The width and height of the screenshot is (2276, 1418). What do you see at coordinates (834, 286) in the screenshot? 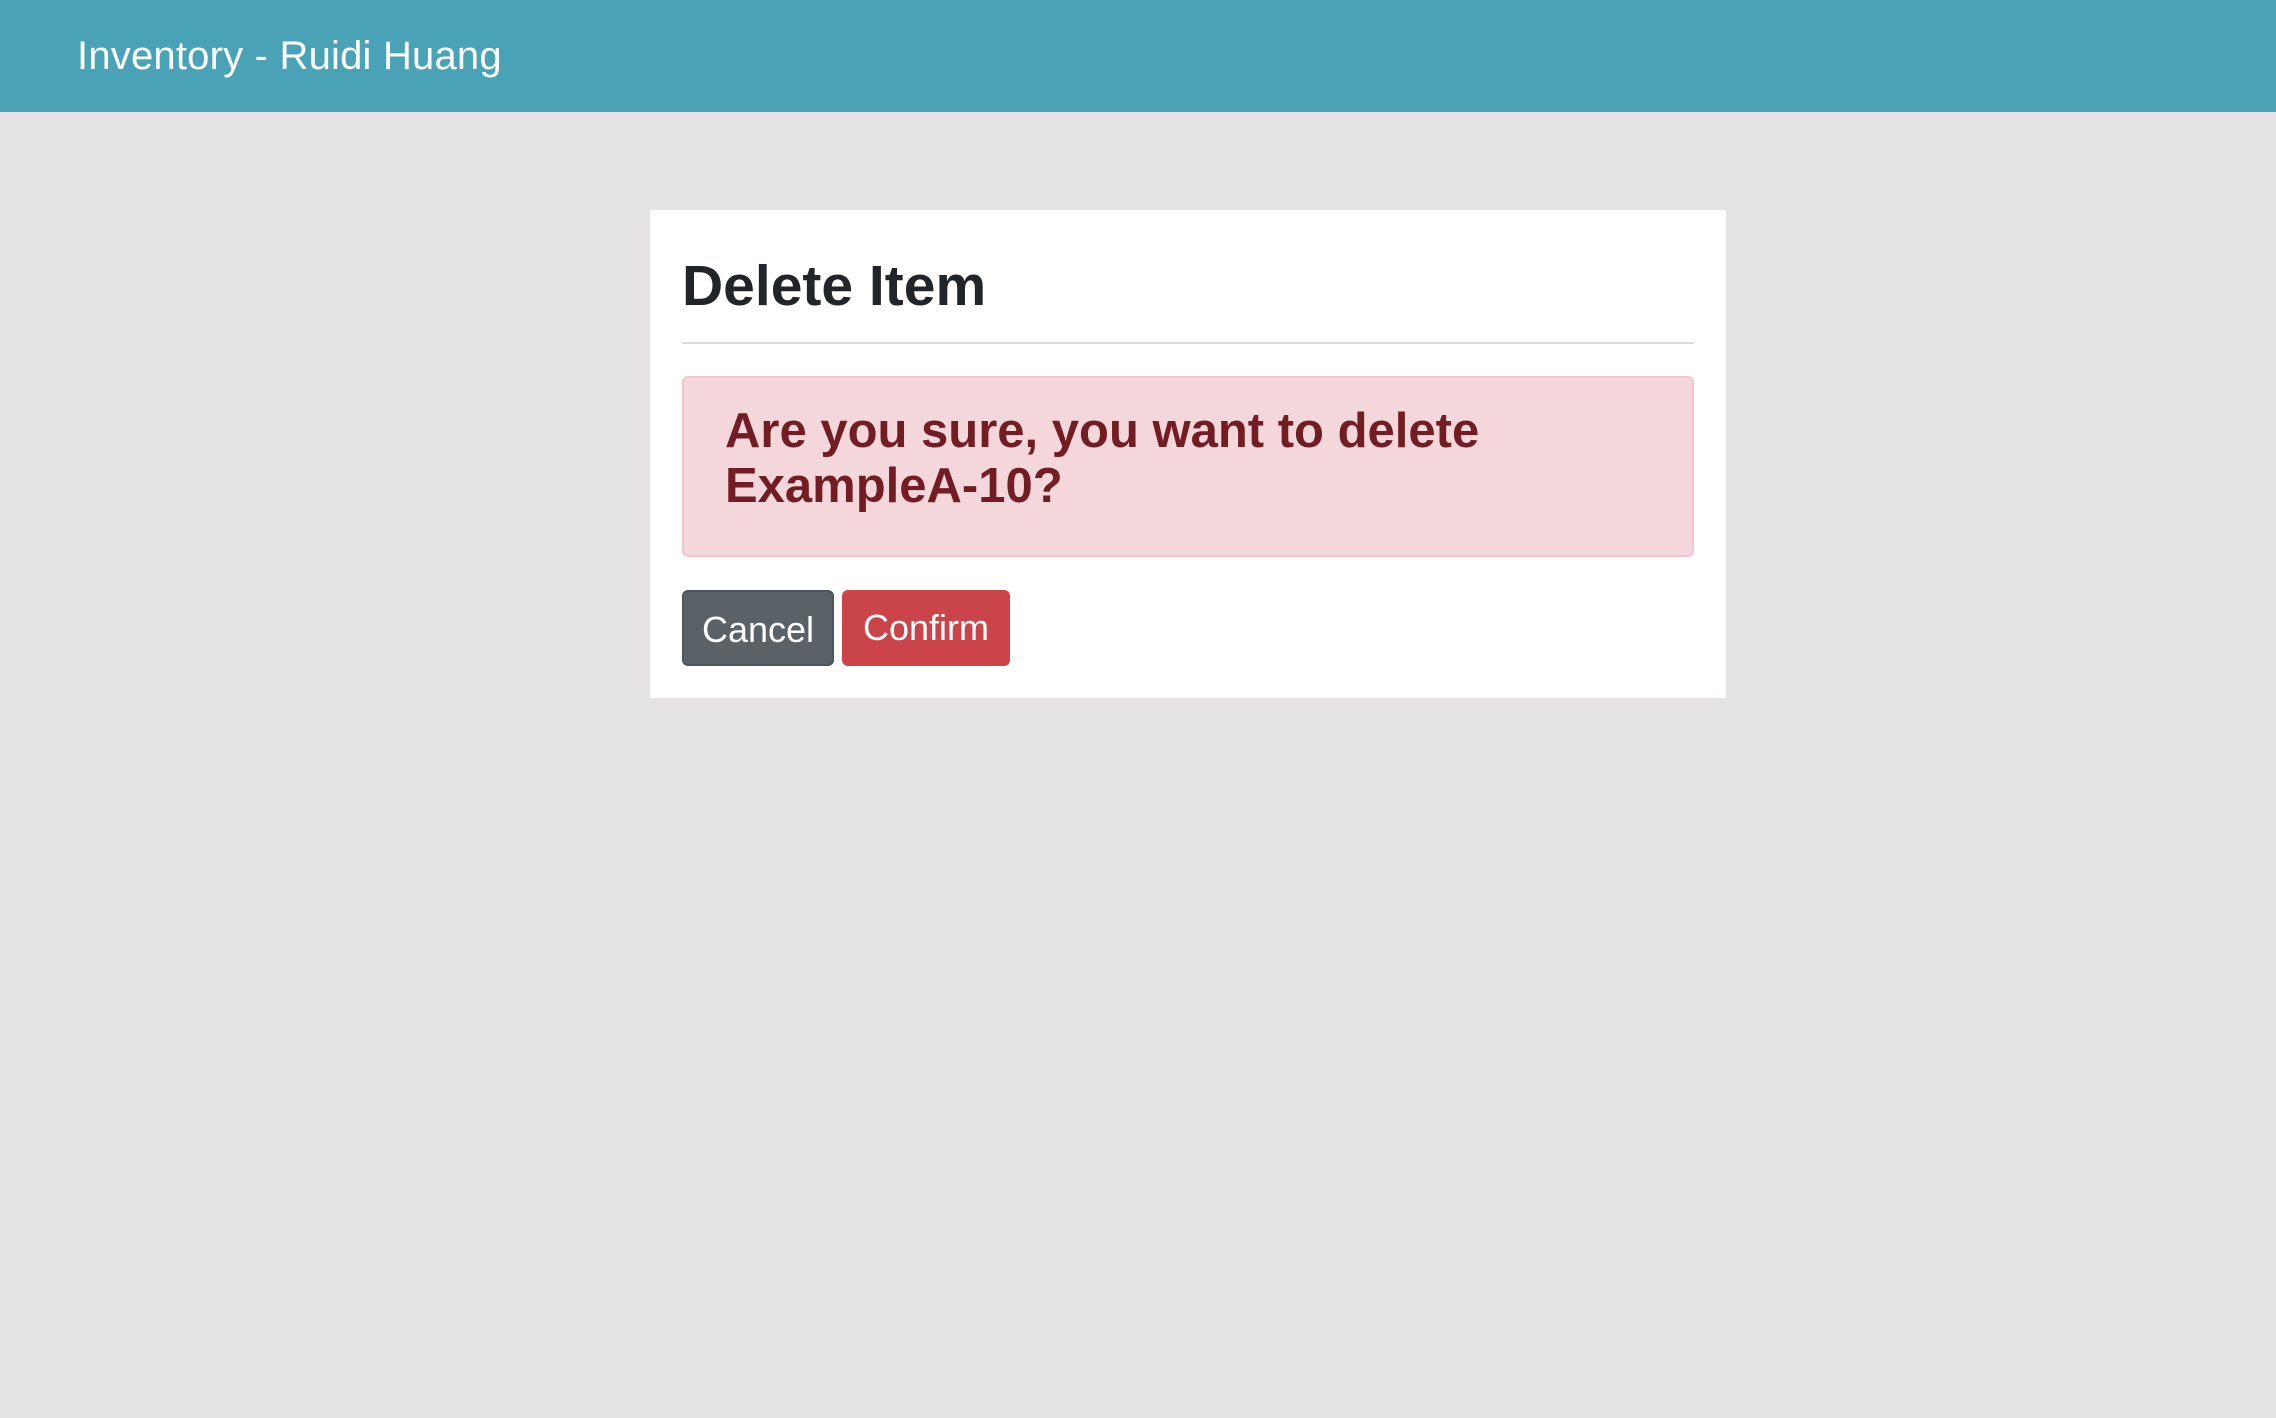
I see `page-title: Delete Item` at bounding box center [834, 286].